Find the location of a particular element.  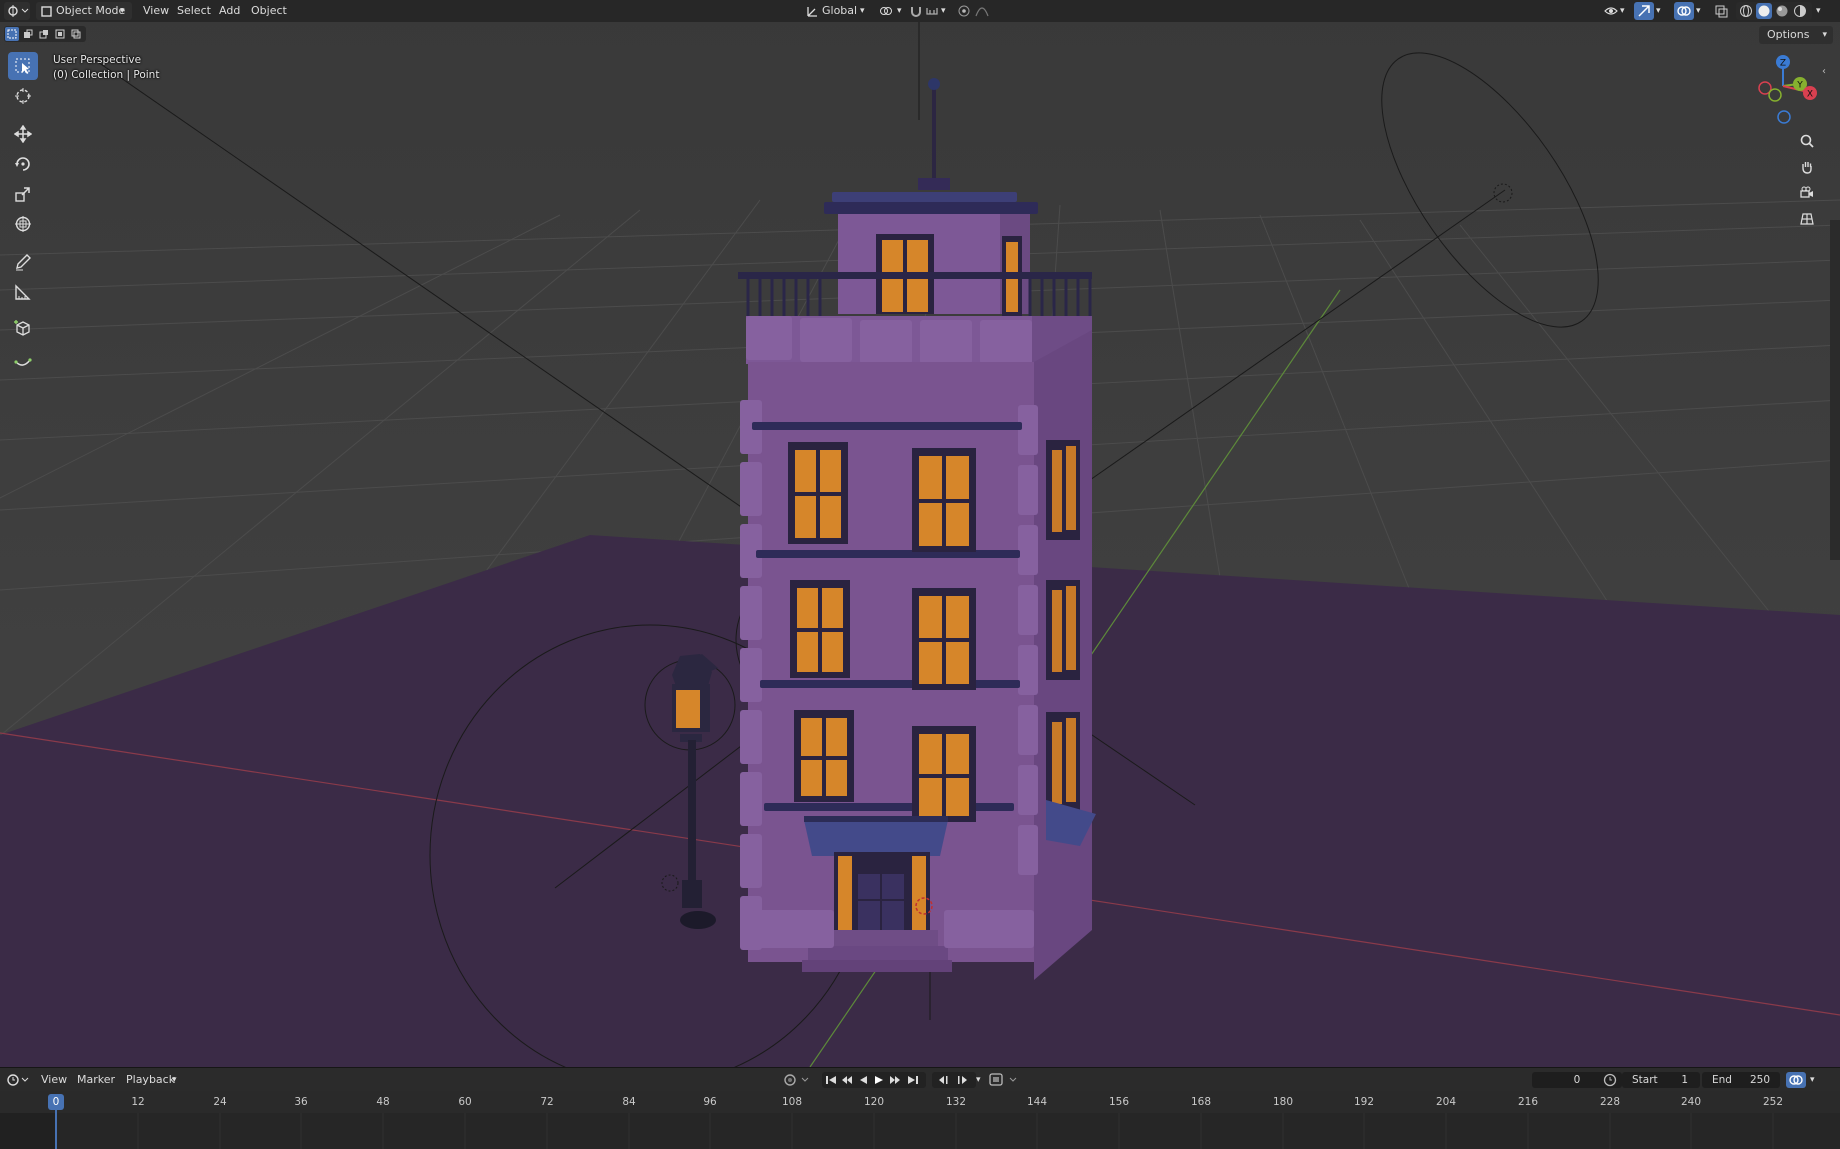

camera-view-icon is located at coordinates (1807, 193).